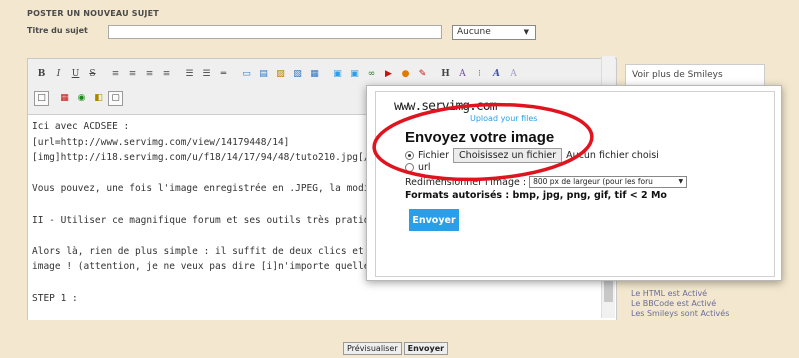  What do you see at coordinates (479, 74) in the screenshot?
I see `highlight-icon: ⁝` at bounding box center [479, 74].